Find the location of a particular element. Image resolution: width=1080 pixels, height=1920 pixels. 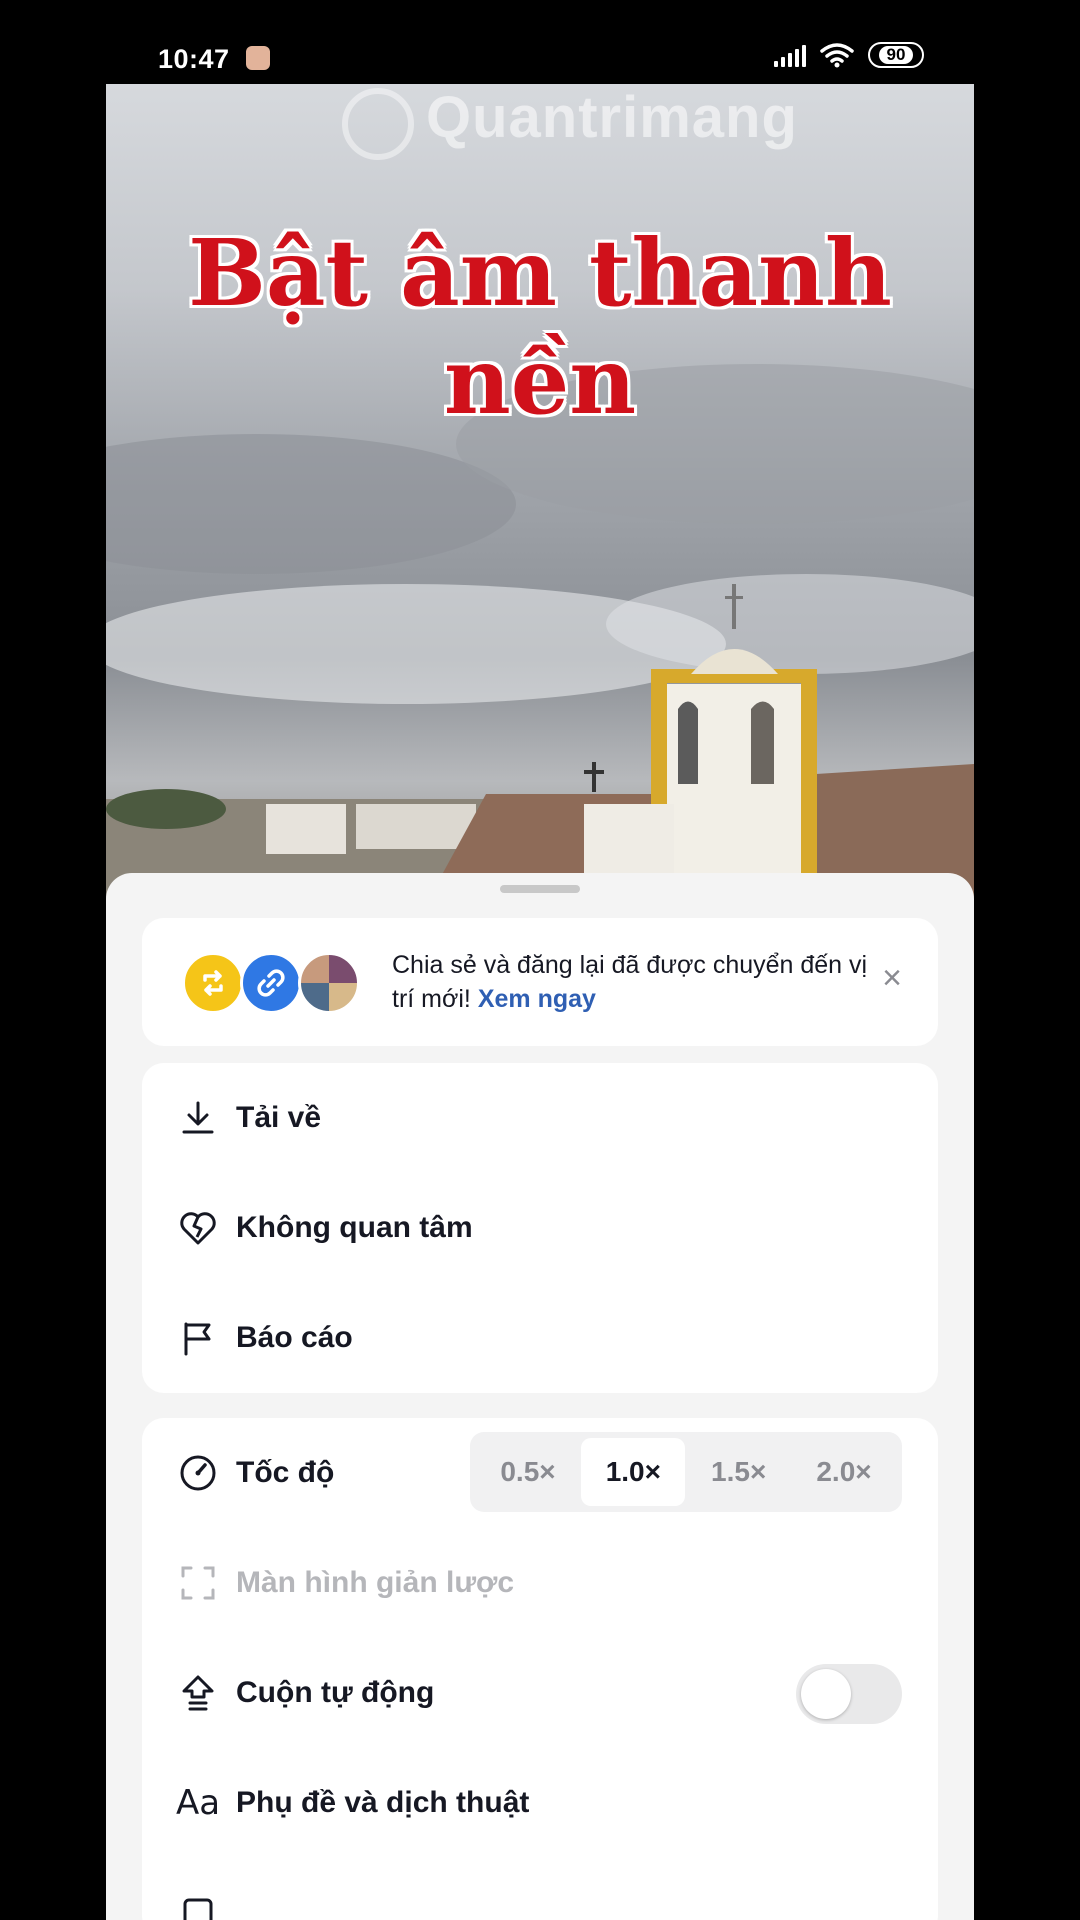

download-label: Tải về is located at coordinates (279, 1117).